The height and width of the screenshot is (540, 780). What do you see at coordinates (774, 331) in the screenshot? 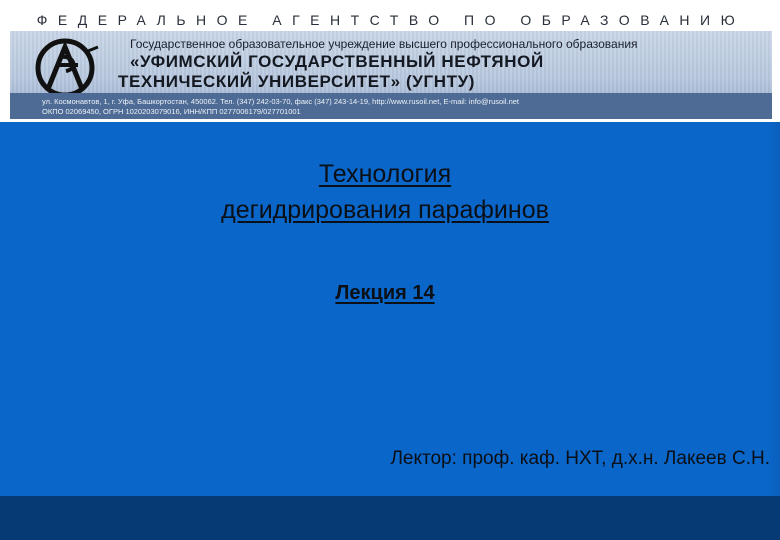
I see `right-edge-shade` at bounding box center [774, 331].